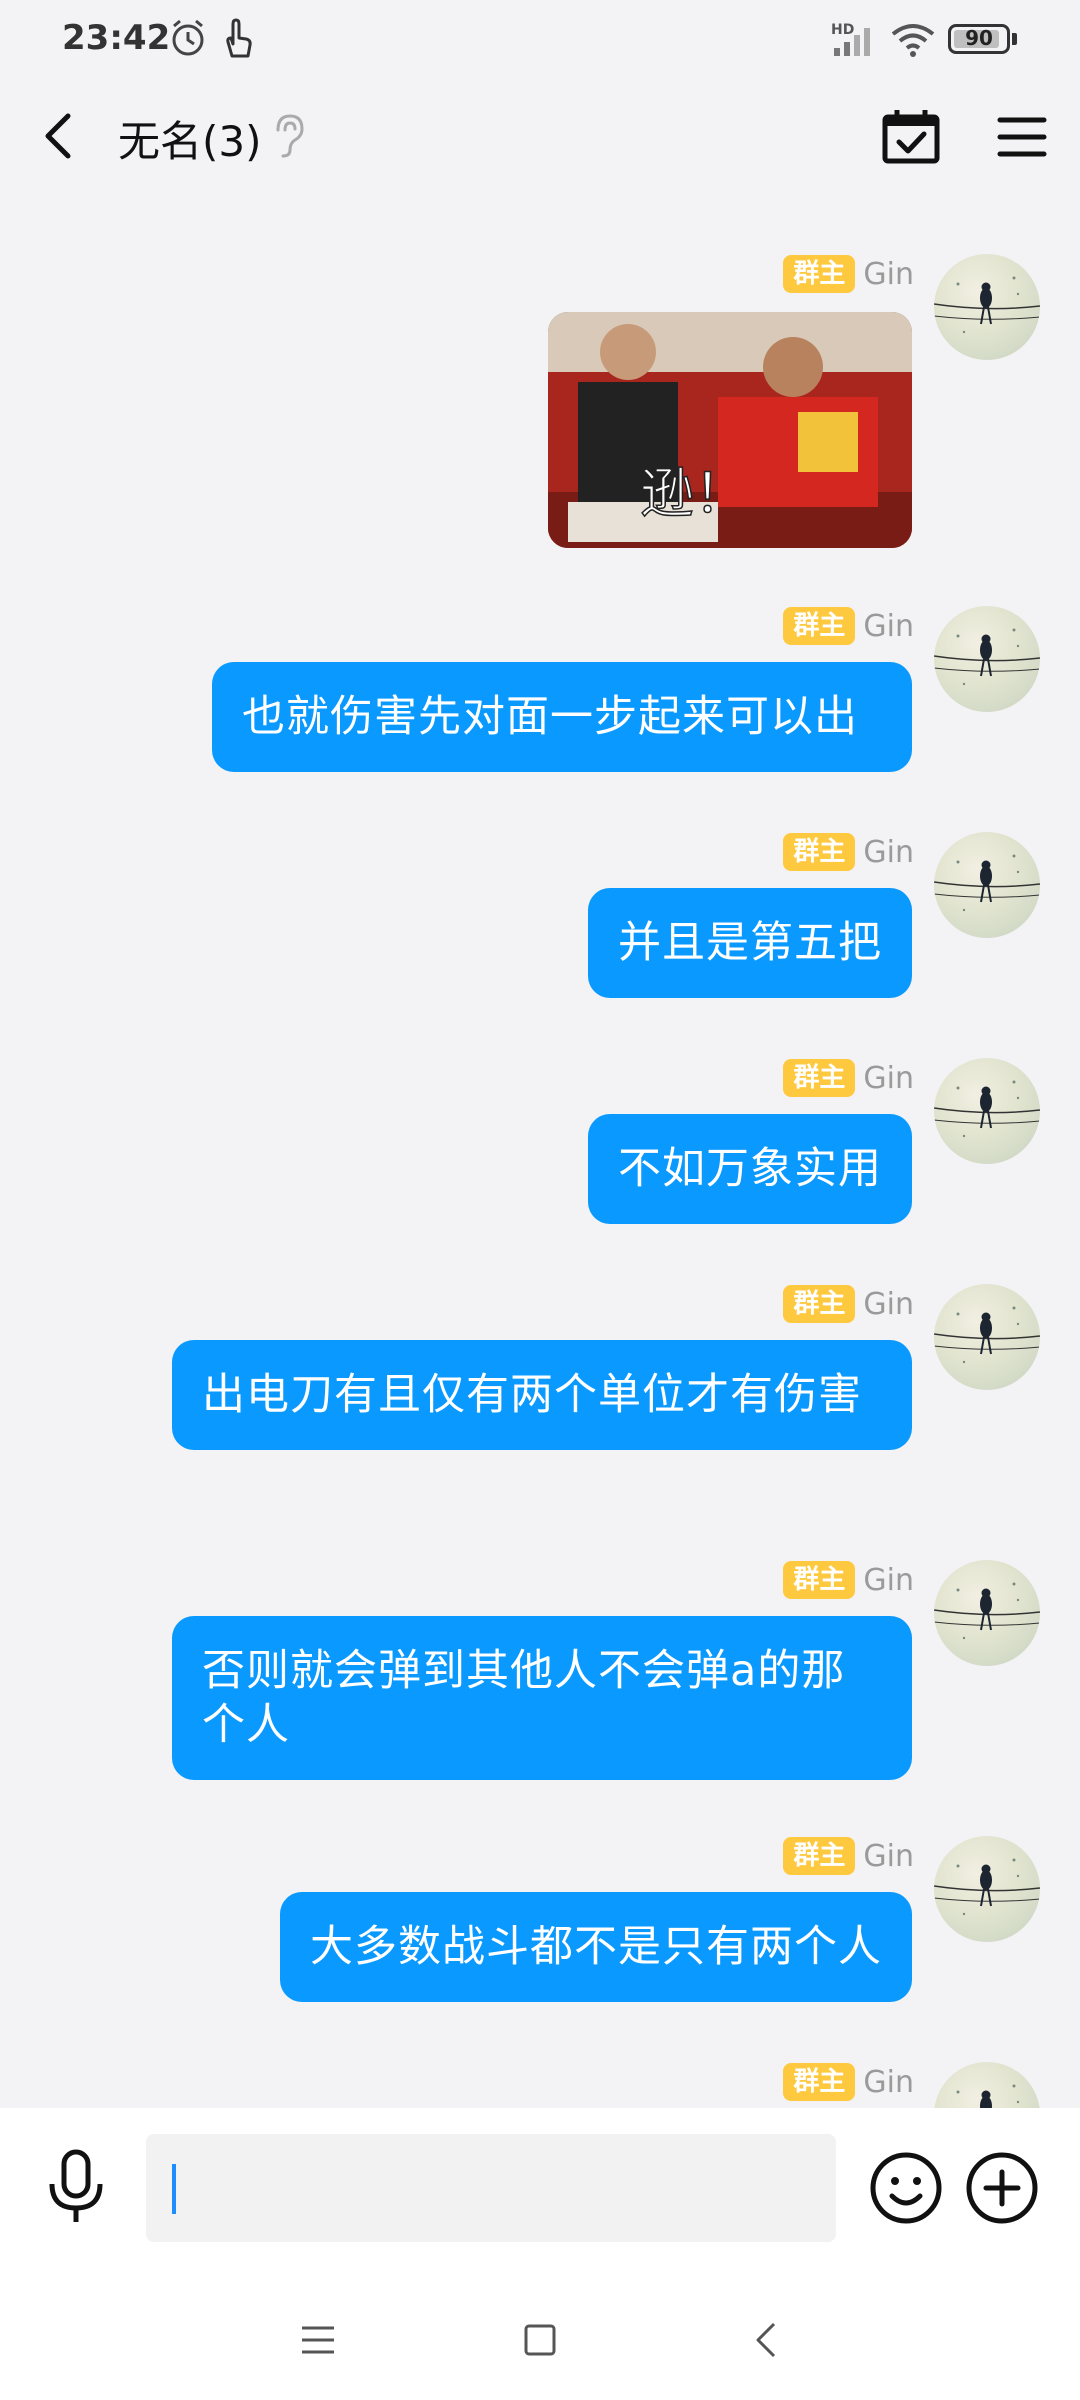  Describe the element at coordinates (596, 1947) in the screenshot. I see `message-bubble: 大多数战斗都不是只有两个人` at that location.